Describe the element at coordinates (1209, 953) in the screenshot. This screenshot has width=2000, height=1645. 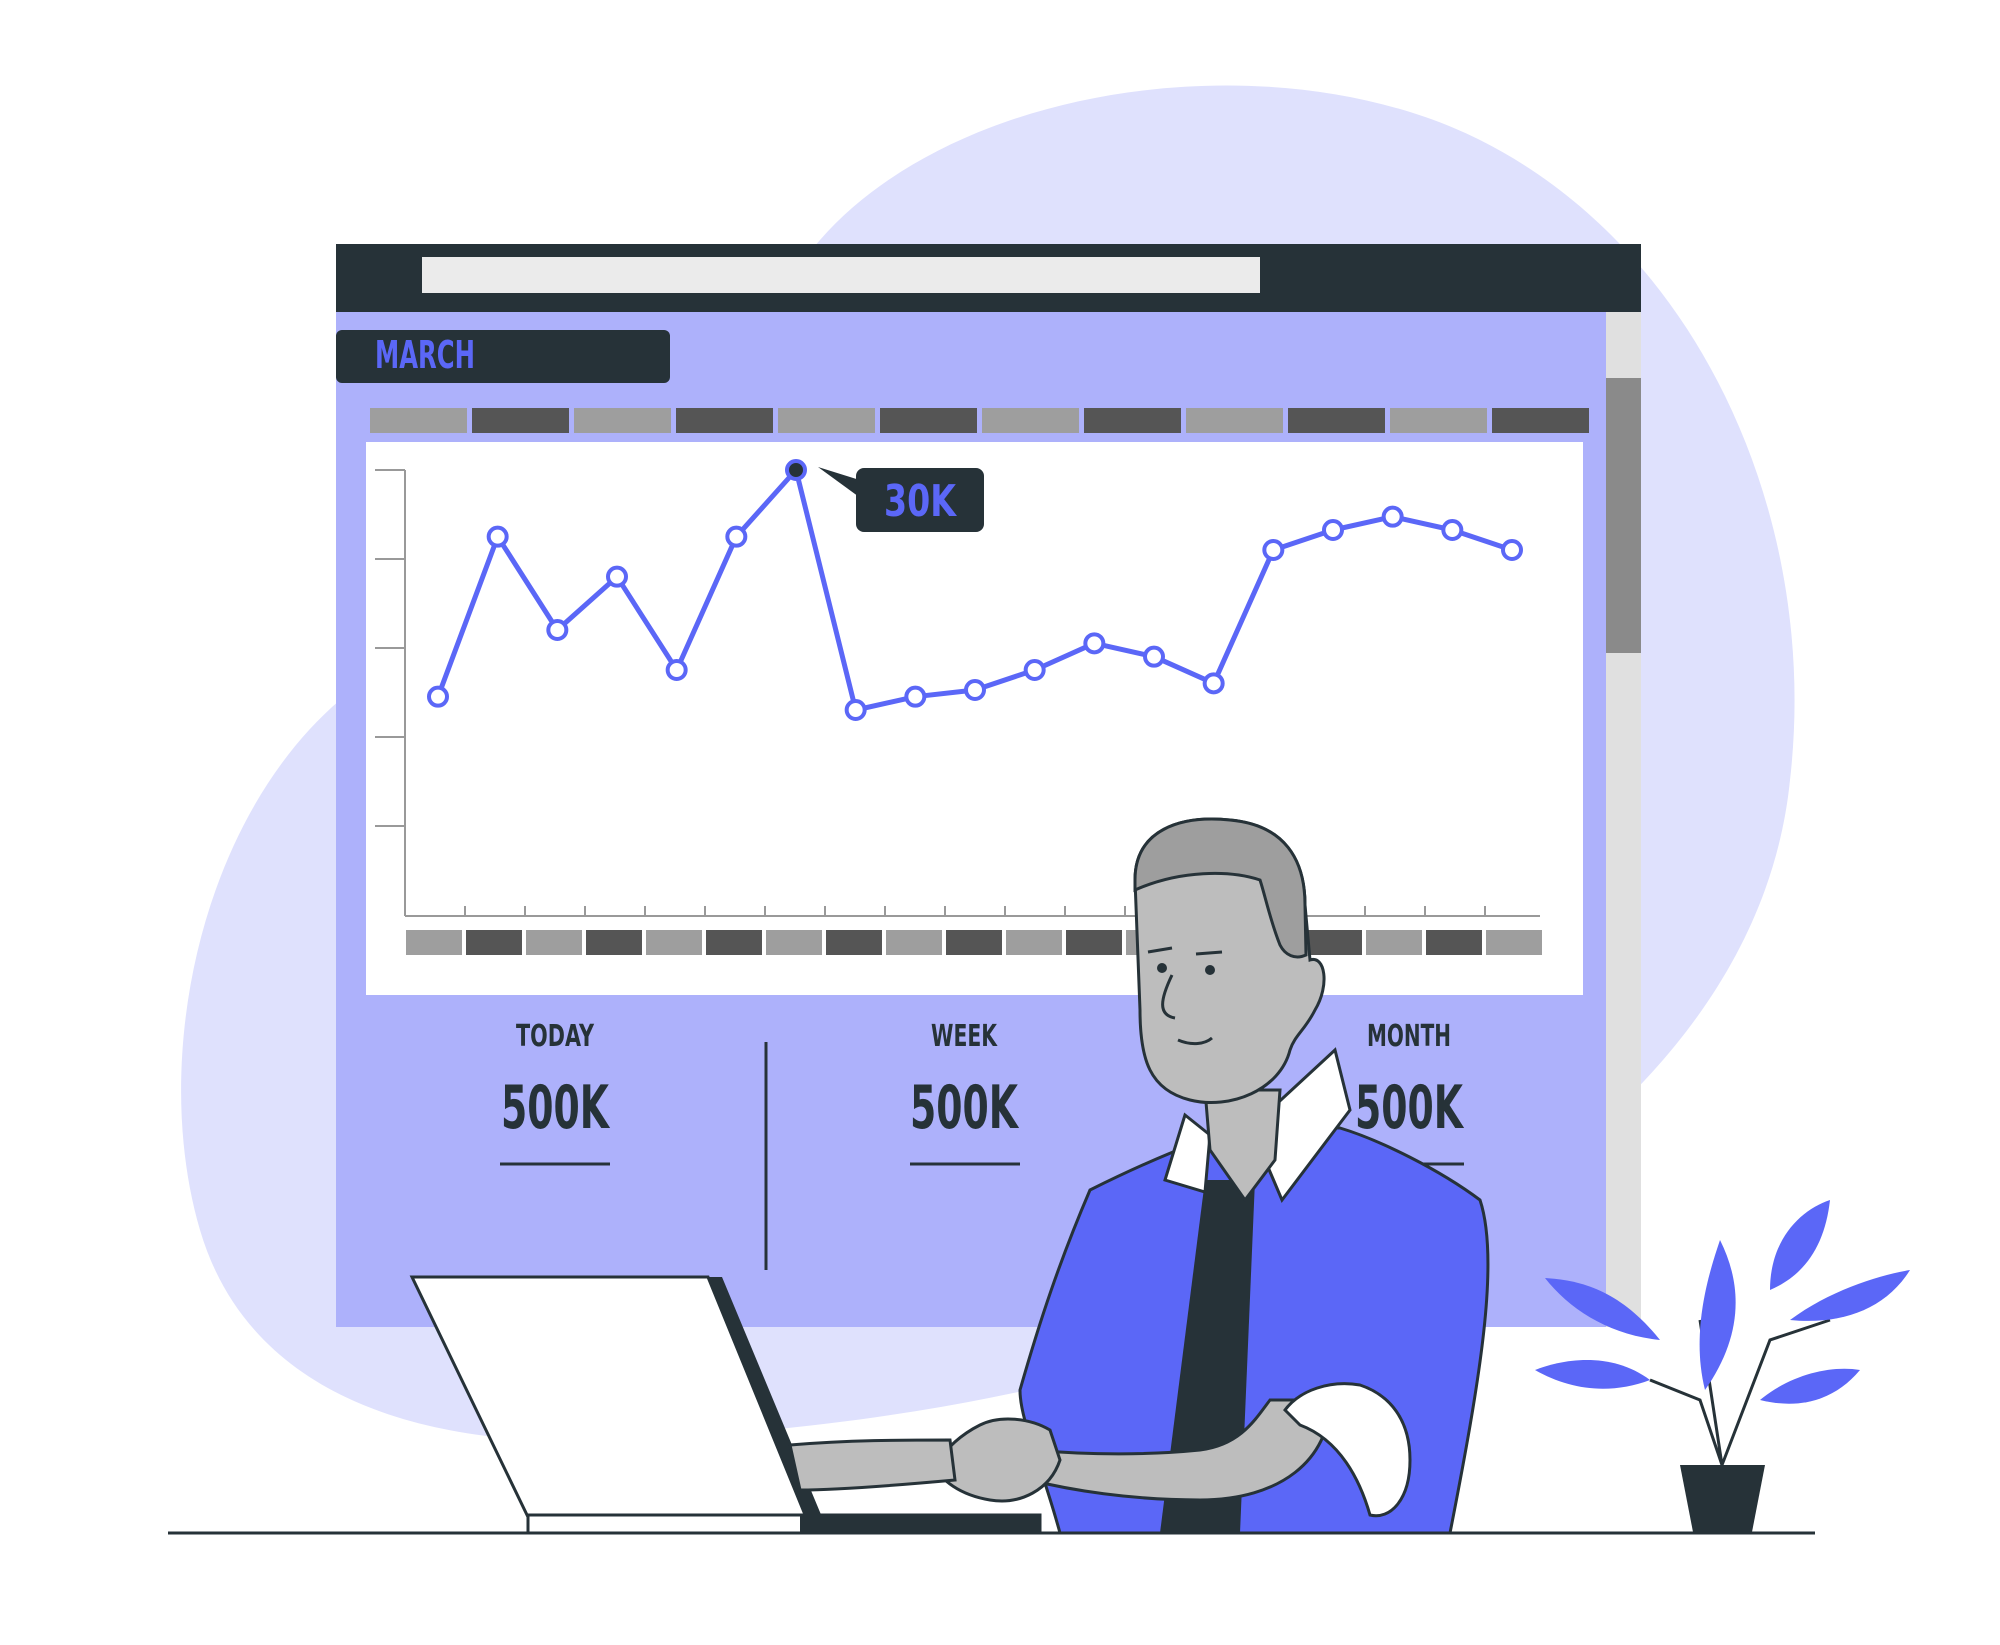
I see `person-brow-right` at that location.